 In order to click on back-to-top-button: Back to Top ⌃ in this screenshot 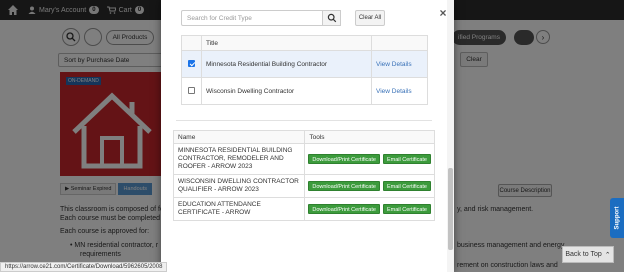, I will do `click(588, 254)`.